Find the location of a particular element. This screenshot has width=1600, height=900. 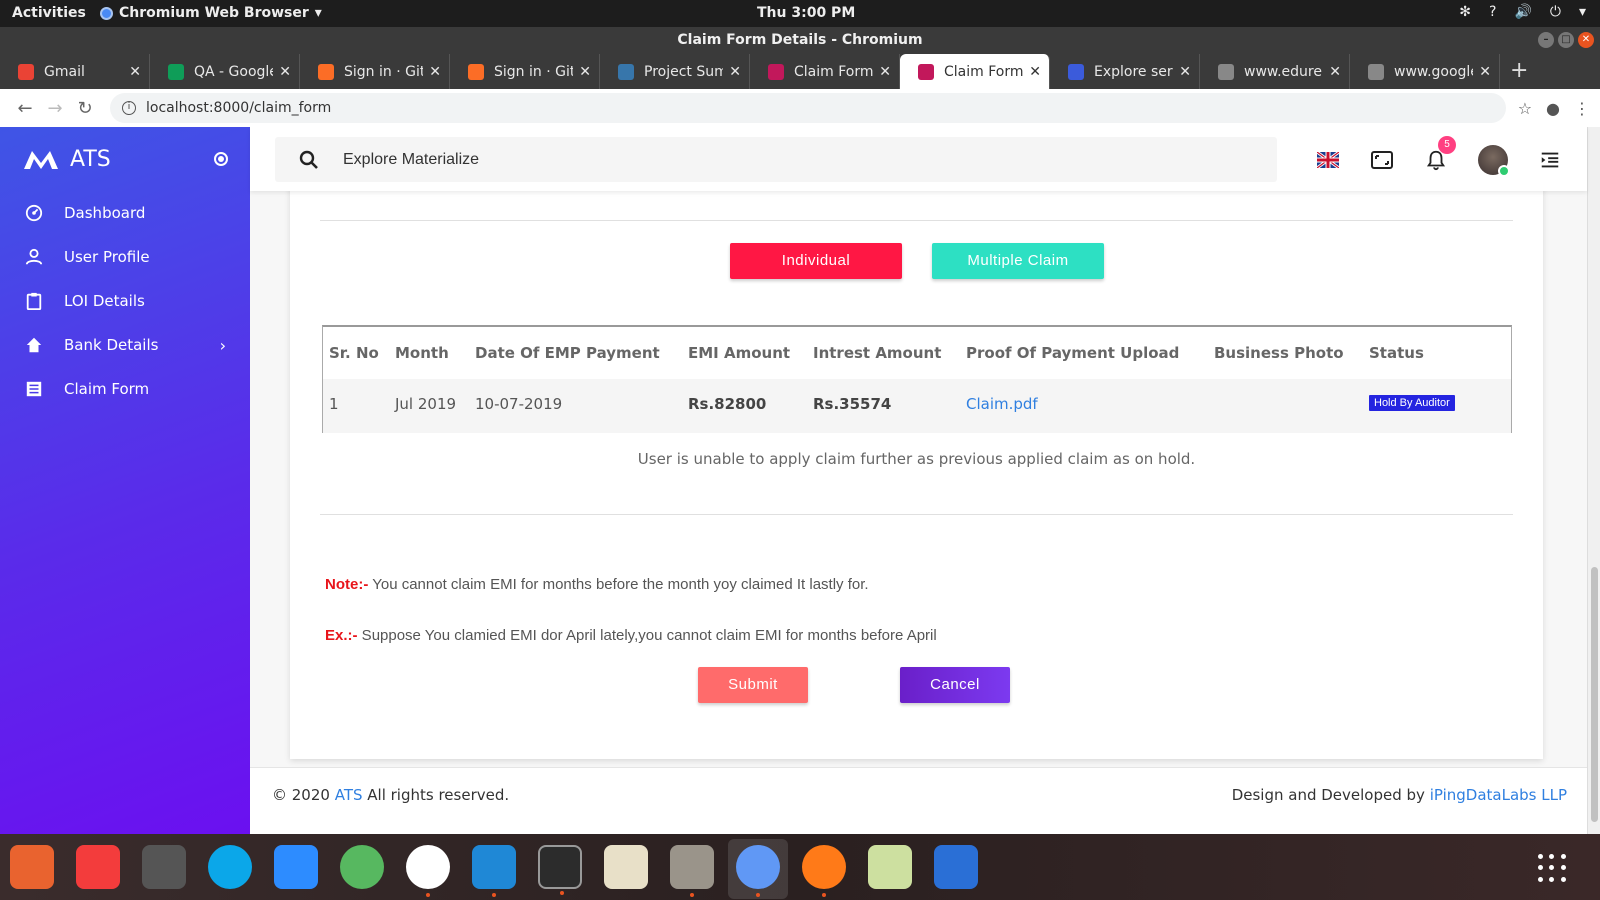

fullscreen-icon is located at coordinates (1382, 160).